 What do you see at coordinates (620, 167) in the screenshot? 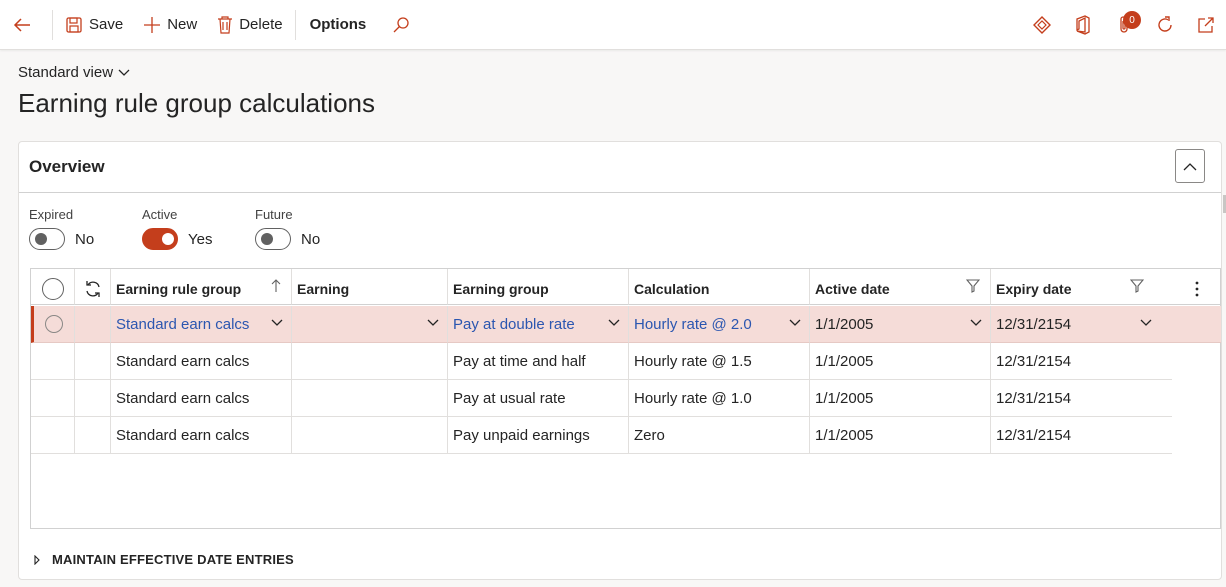
I see `overview-header: Overview` at bounding box center [620, 167].